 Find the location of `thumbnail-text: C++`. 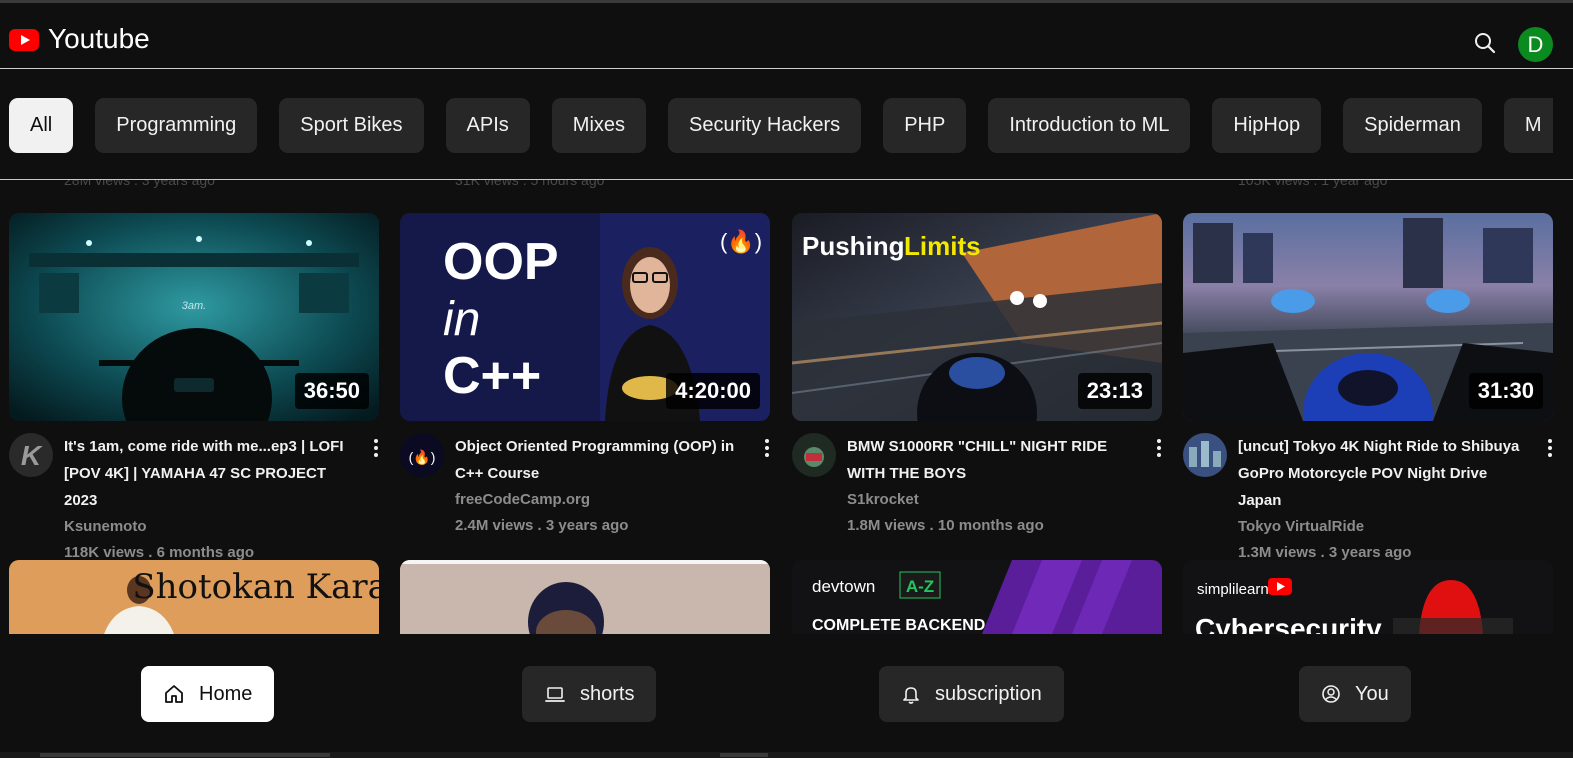

thumbnail-text: C++ is located at coordinates (492, 376).